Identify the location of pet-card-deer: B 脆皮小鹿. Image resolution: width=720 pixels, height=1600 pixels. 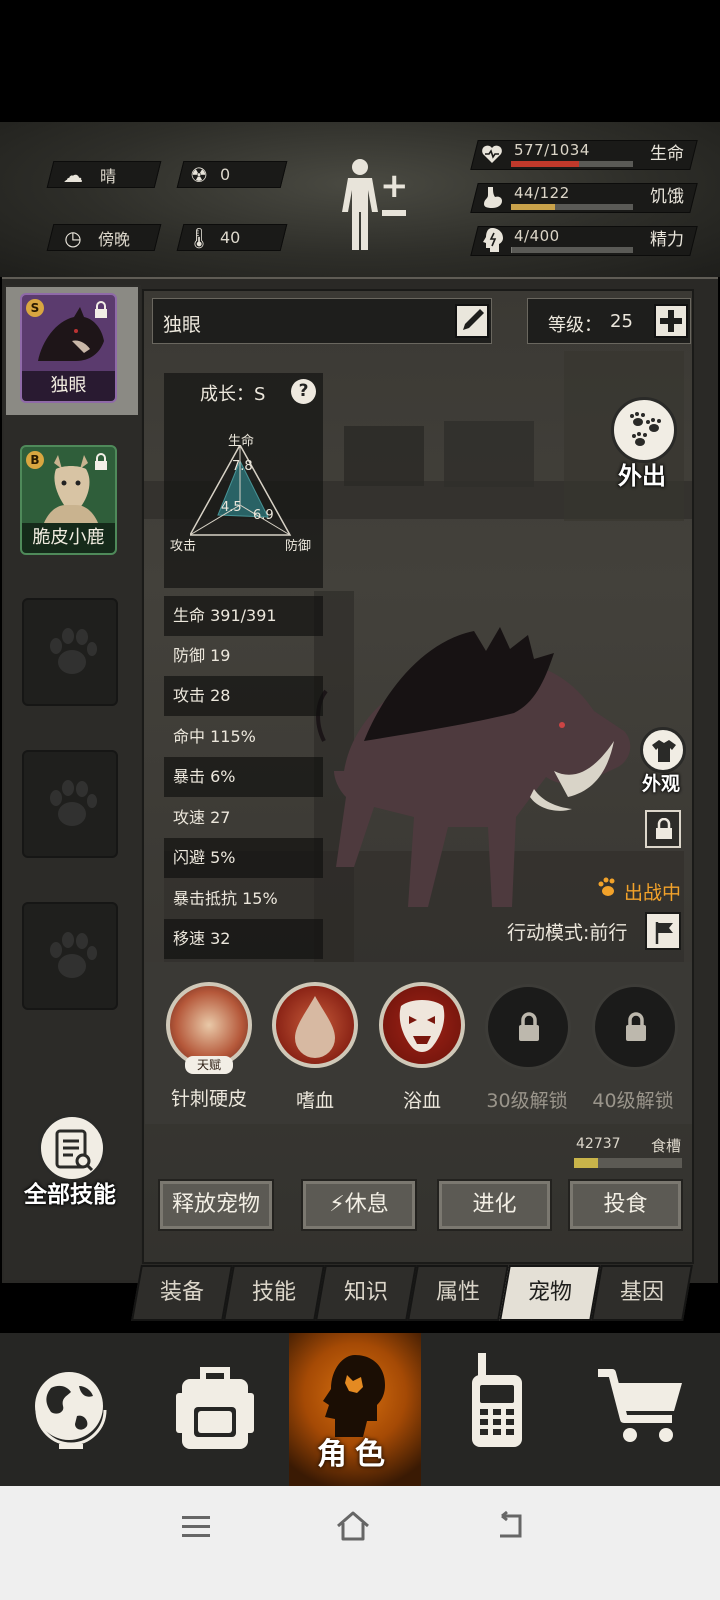
(68, 500).